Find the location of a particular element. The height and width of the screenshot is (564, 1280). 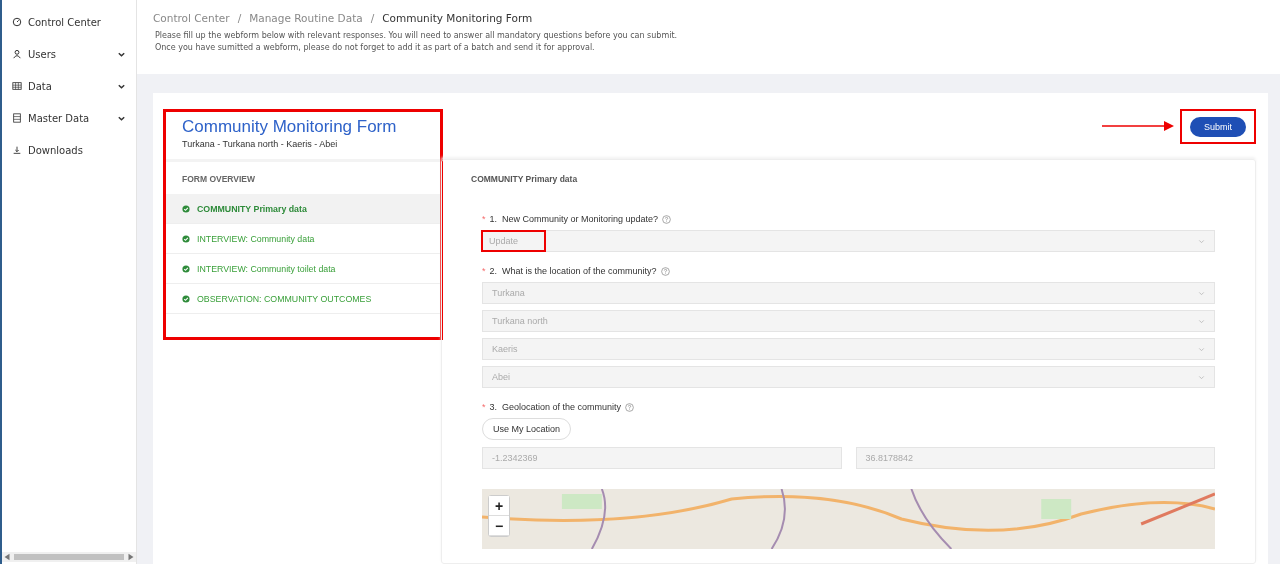

breadcrumb-link: Control Center is located at coordinates (191, 18).